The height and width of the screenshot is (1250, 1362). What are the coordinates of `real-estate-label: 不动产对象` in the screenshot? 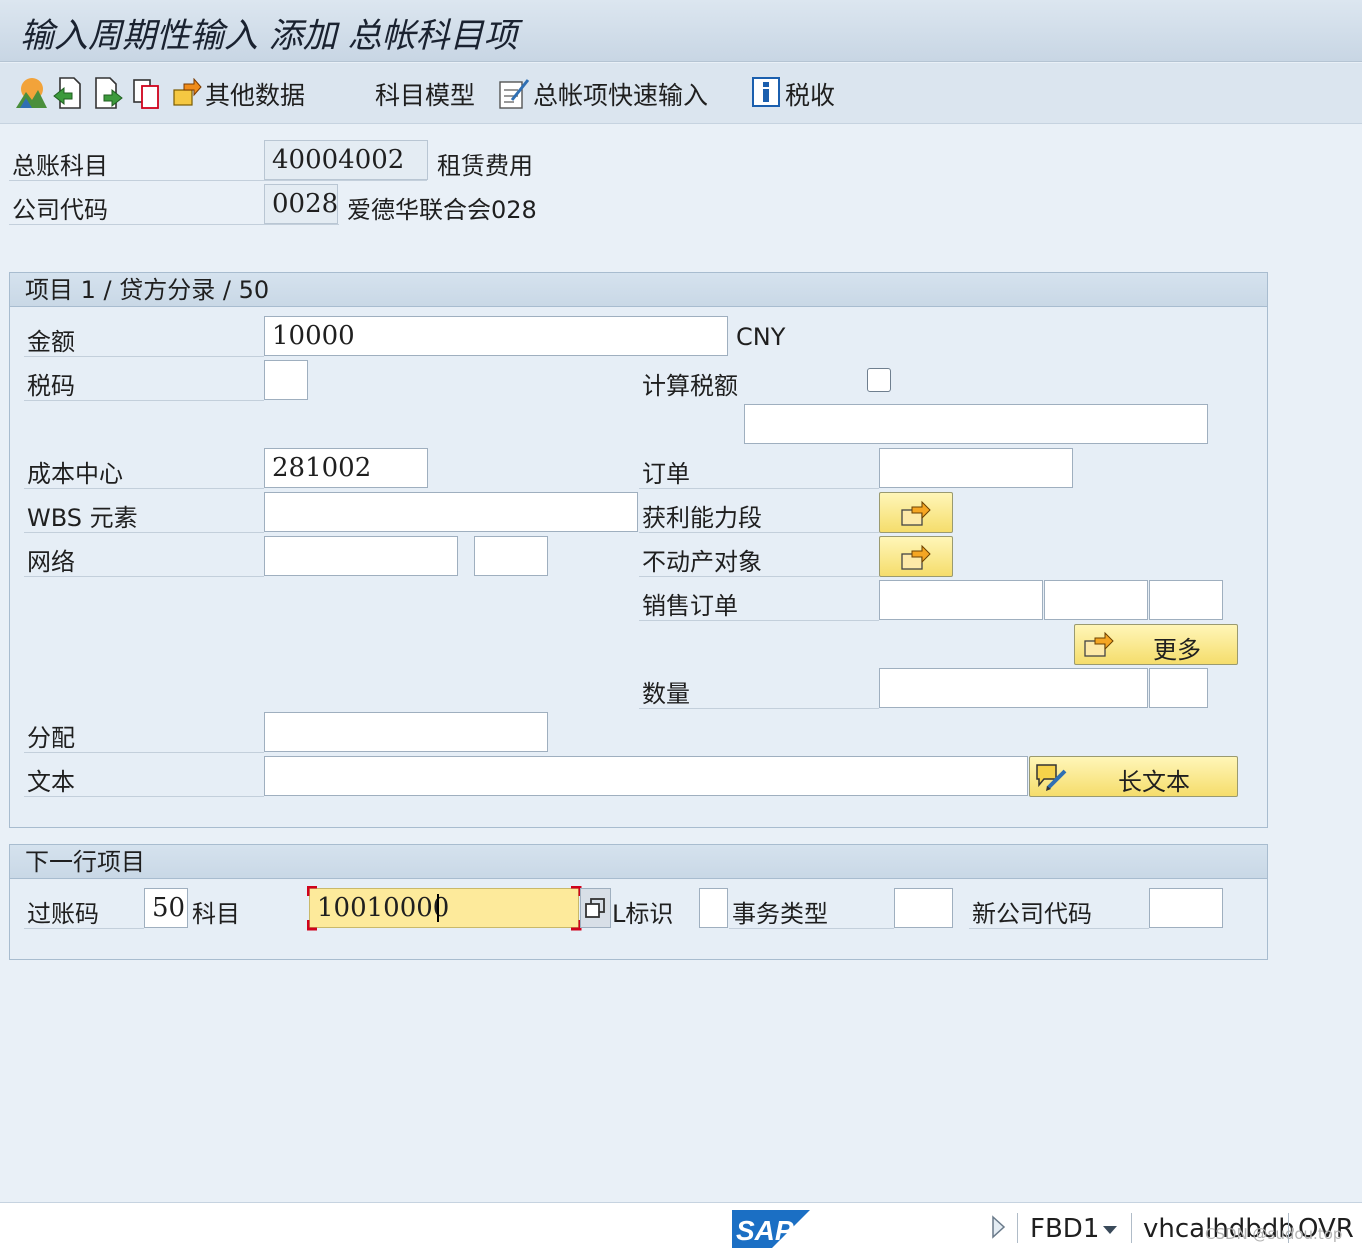 It's located at (702, 562).